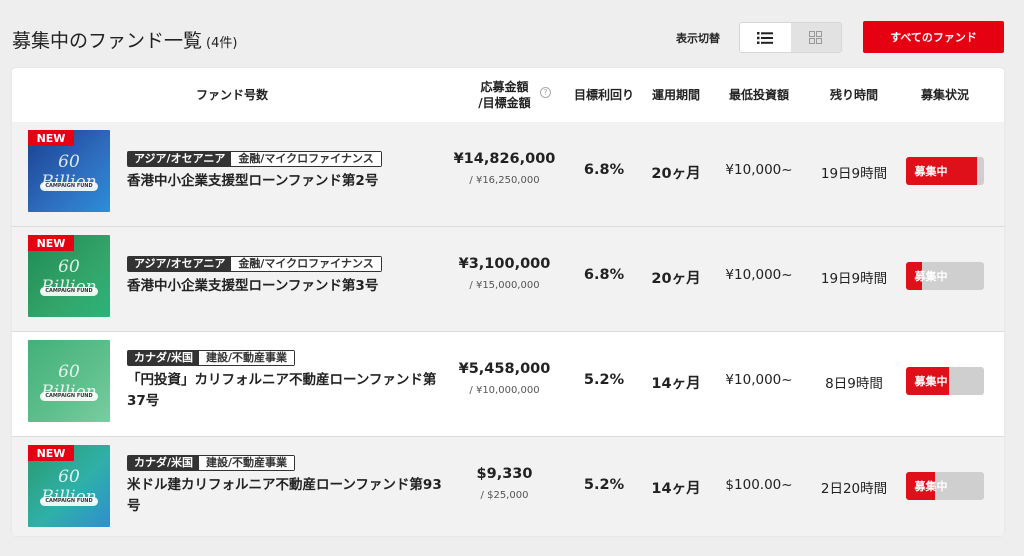 The height and width of the screenshot is (556, 1024). What do you see at coordinates (758, 94) in the screenshot?
I see `column-header-min-invest: 最低投資額` at bounding box center [758, 94].